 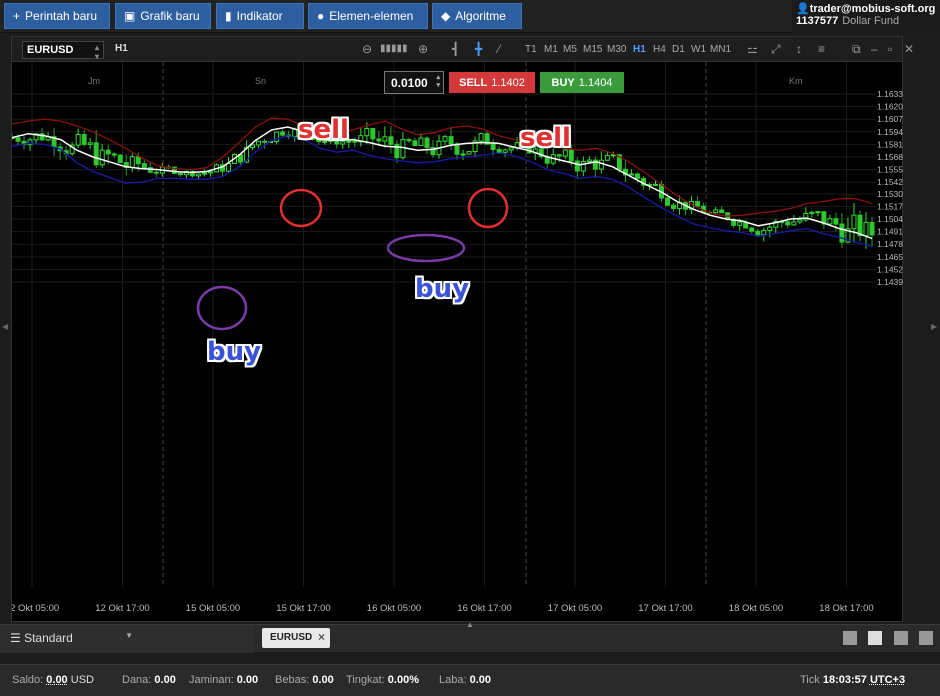 What do you see at coordinates (616, 49) in the screenshot?
I see `tf-m30: M30` at bounding box center [616, 49].